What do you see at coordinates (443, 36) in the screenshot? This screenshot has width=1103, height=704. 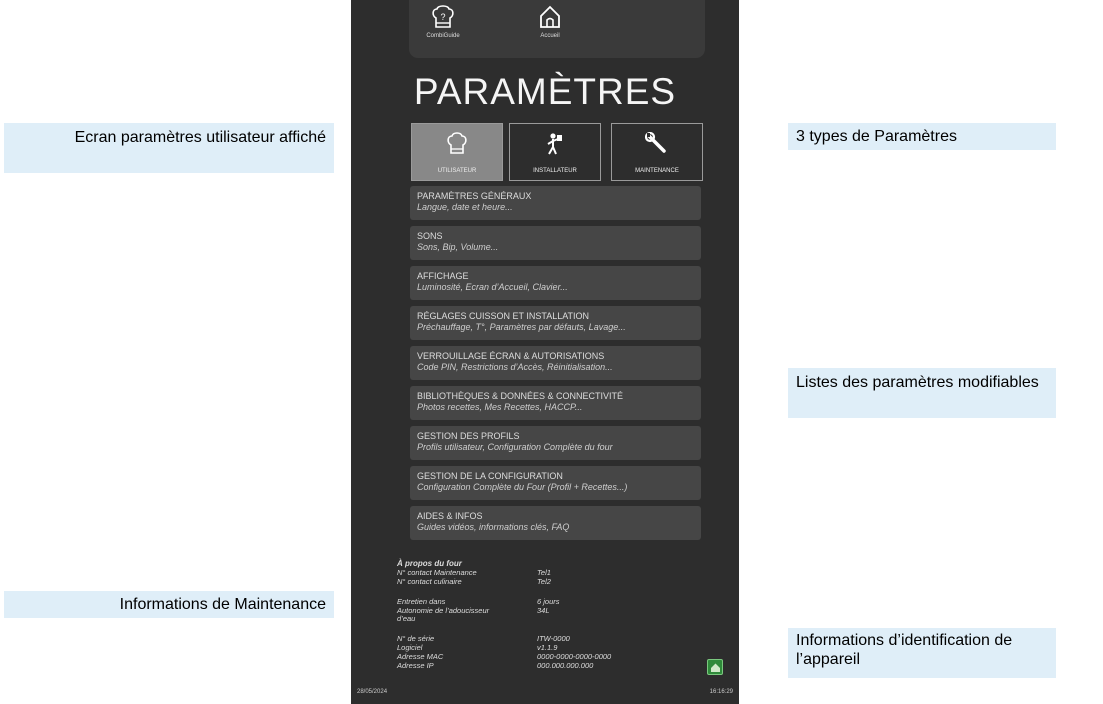 I see `combiguide-label: CombiGuide` at bounding box center [443, 36].